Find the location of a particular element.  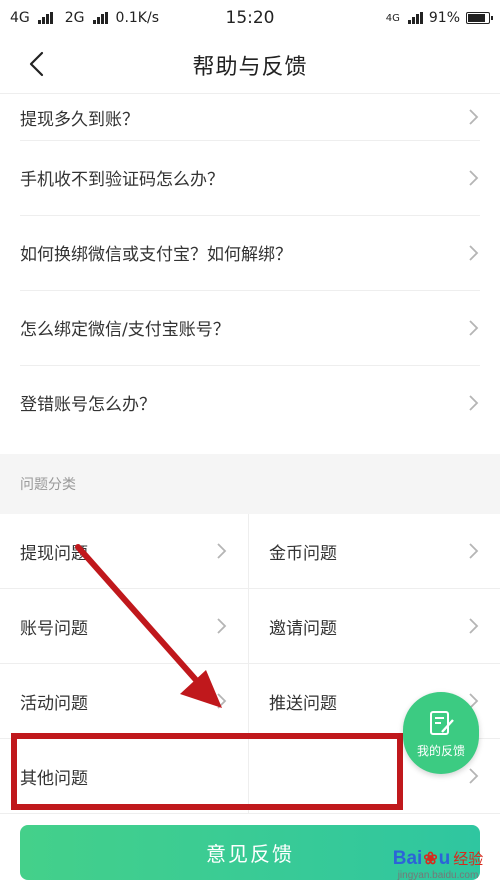

category-cell: 邀请问题 is located at coordinates (374, 626).